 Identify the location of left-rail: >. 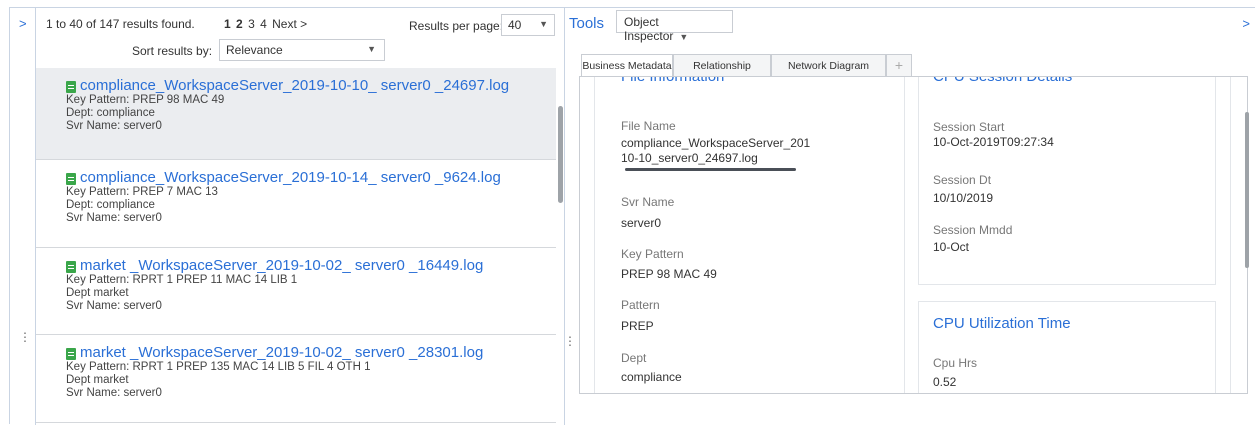
(23, 216).